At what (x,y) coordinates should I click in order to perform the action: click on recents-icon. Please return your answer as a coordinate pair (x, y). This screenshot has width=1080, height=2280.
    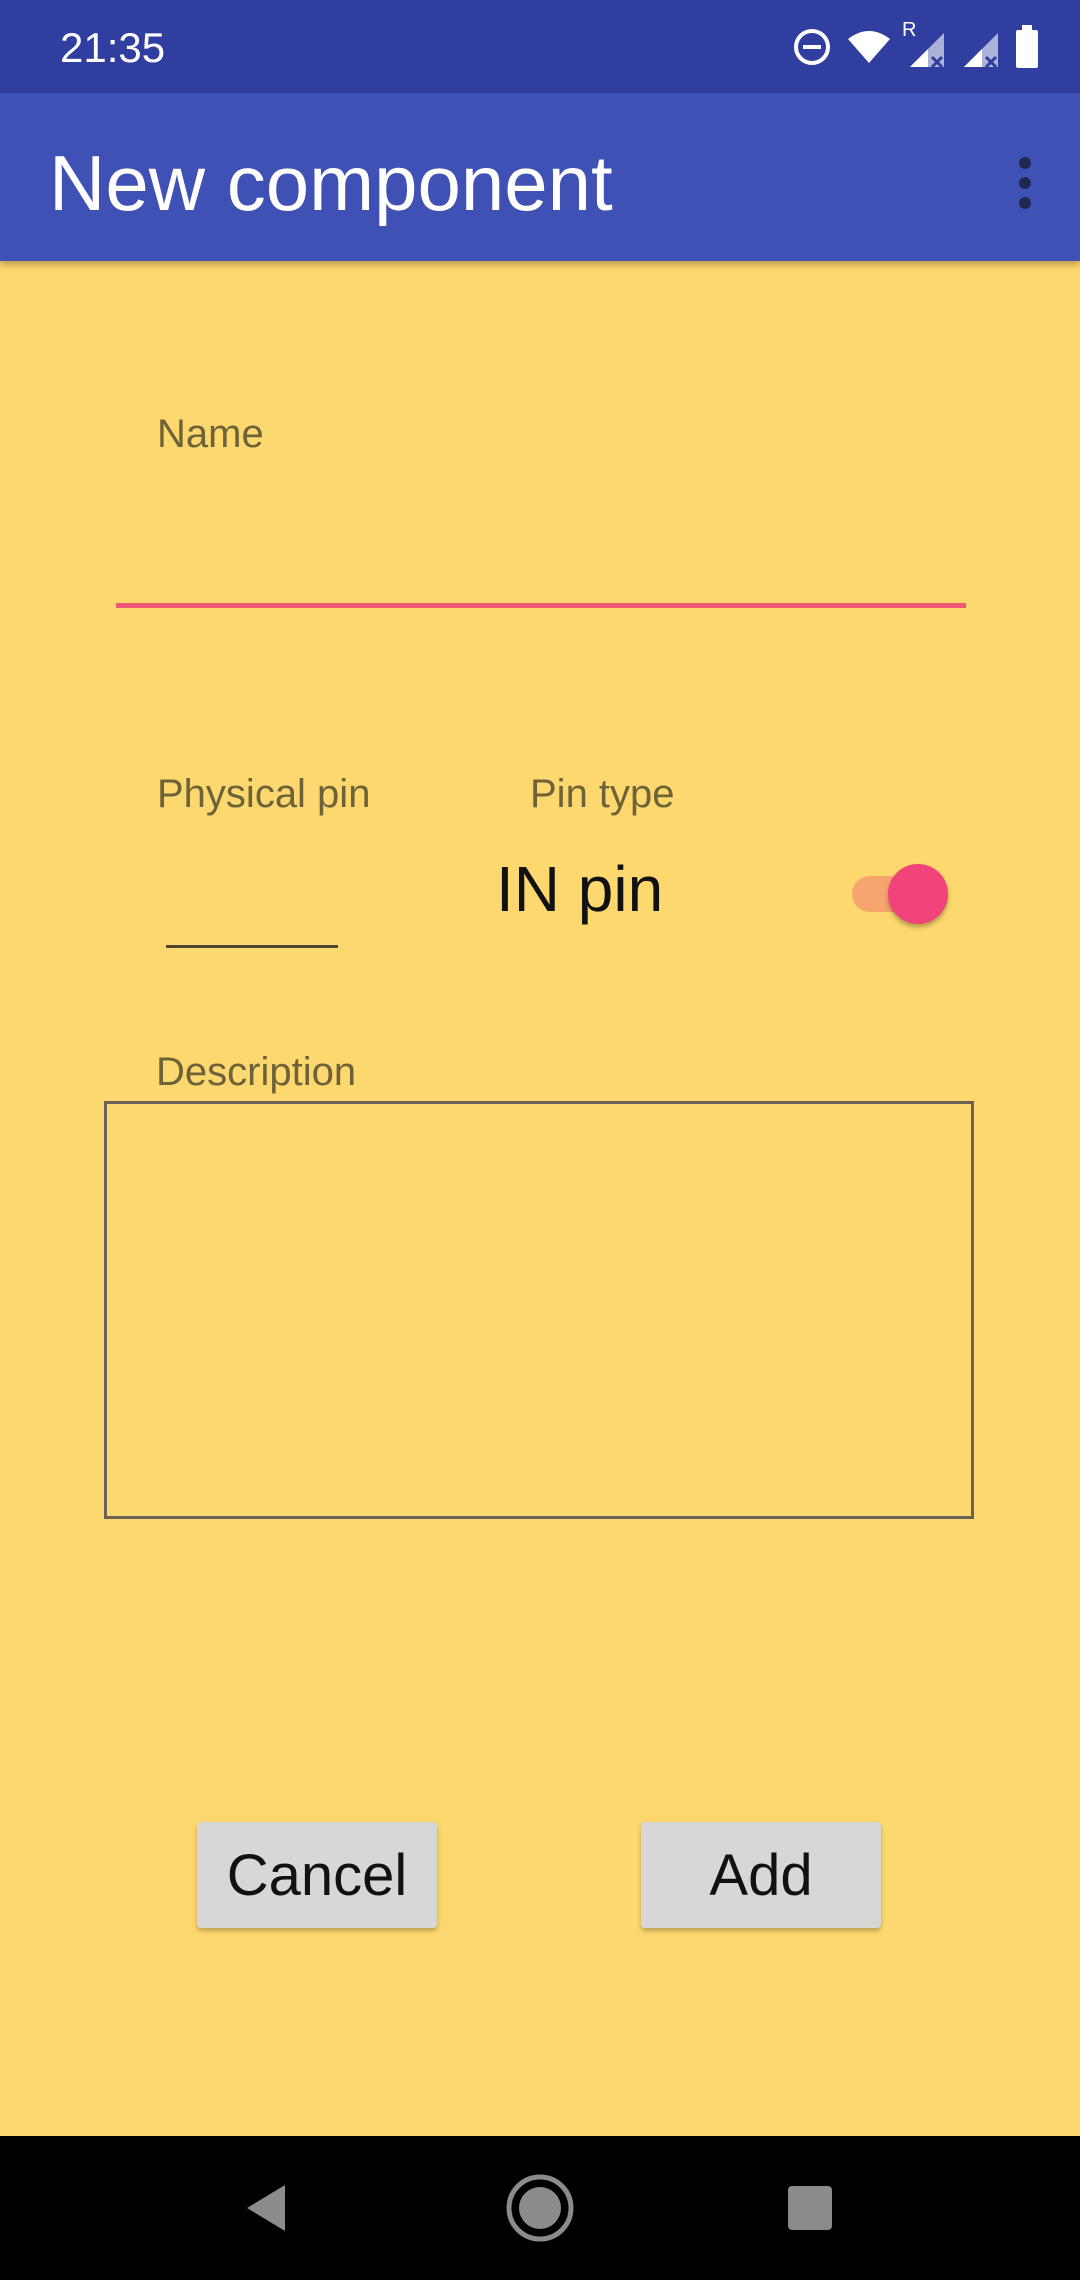
    Looking at the image, I should click on (810, 2208).